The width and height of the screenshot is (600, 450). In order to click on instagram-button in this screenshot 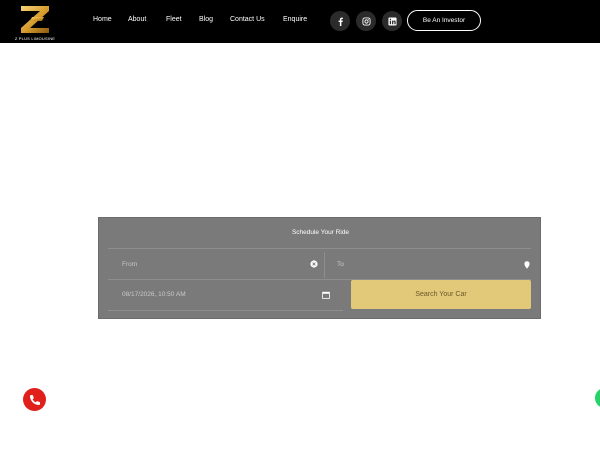, I will do `click(366, 21)`.